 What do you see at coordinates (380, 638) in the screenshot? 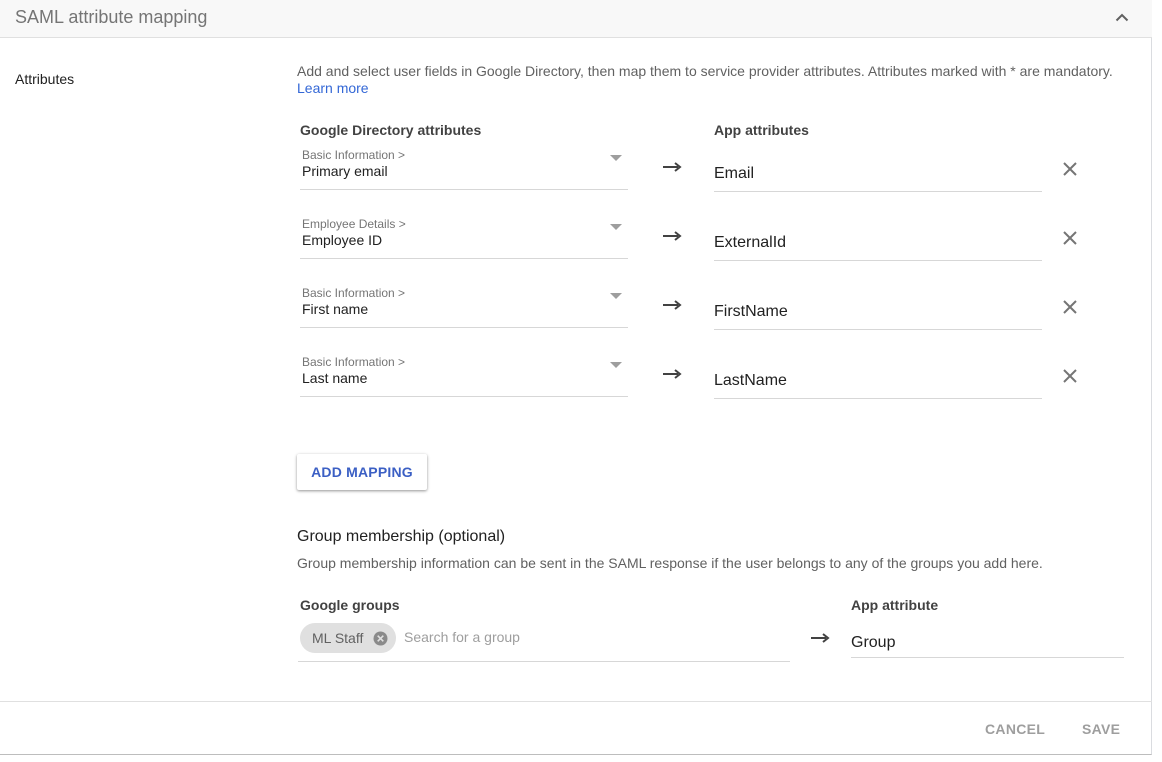
I see `remove-circle-icon` at bounding box center [380, 638].